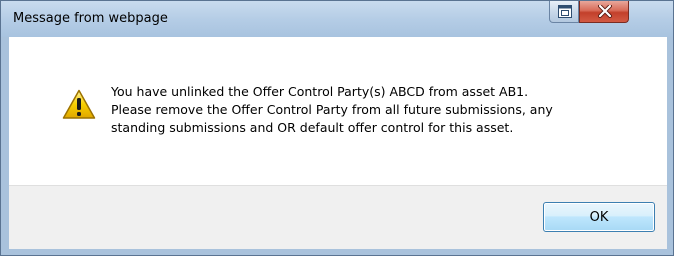 Image resolution: width=674 pixels, height=256 pixels. I want to click on close-button, so click(604, 12).